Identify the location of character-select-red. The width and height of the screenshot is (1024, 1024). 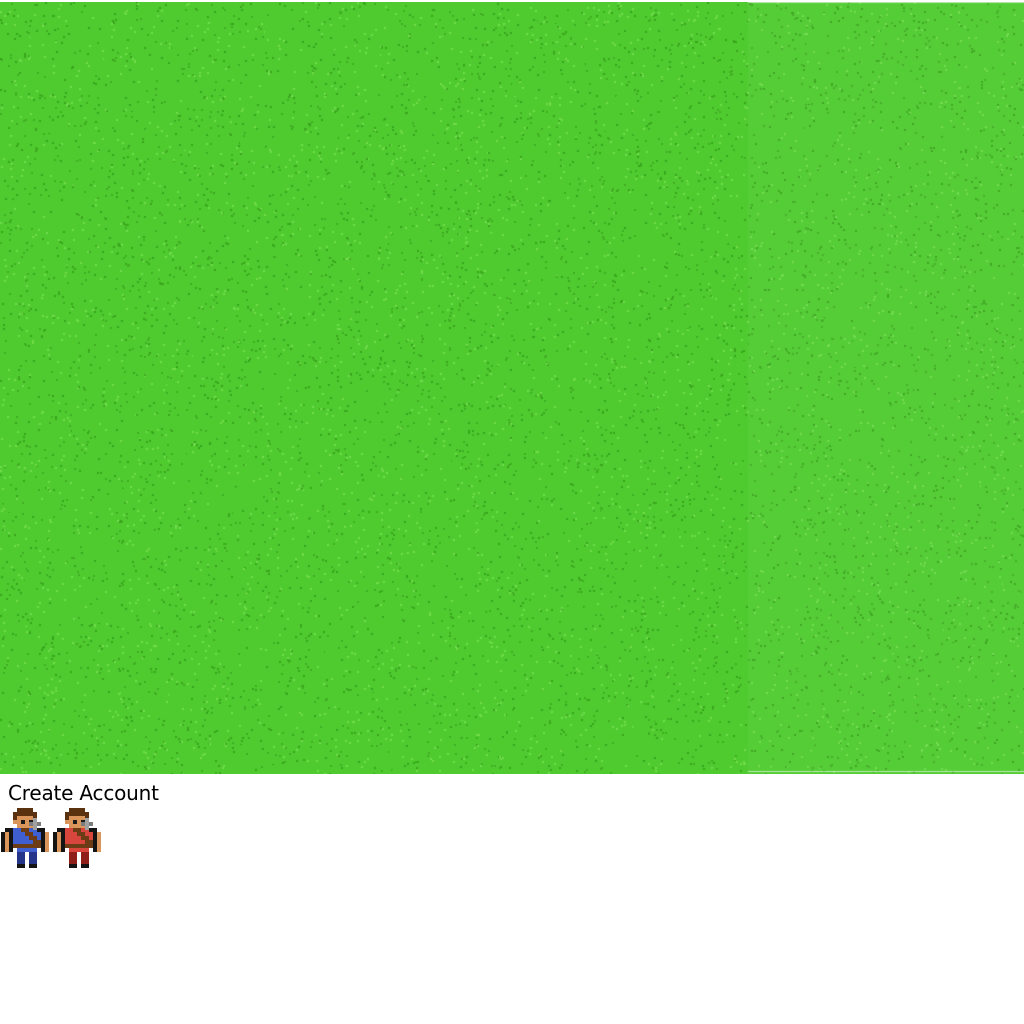
(77, 839).